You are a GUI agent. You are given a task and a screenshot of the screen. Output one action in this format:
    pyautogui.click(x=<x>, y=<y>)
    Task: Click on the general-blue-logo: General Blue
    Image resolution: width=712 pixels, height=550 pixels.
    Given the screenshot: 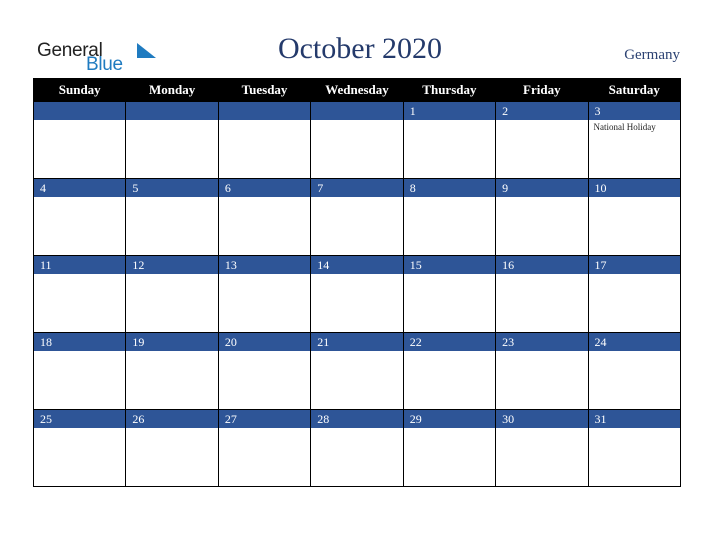 What is the action you would take?
    pyautogui.click(x=96, y=57)
    